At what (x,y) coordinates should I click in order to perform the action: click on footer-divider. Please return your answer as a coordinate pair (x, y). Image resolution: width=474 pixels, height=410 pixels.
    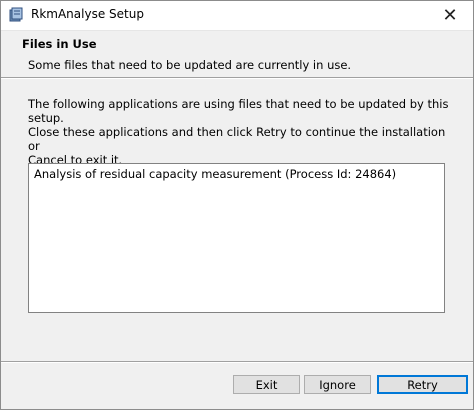
    Looking at the image, I should click on (237, 362).